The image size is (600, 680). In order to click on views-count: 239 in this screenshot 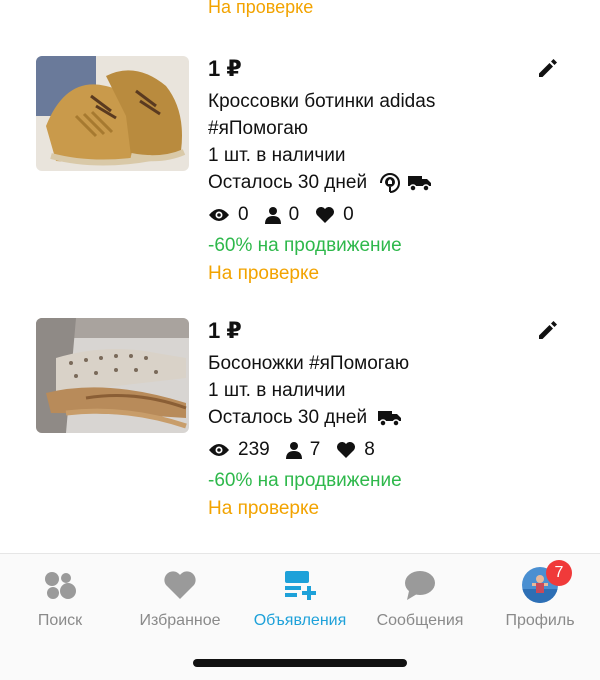, I will do `click(254, 449)`.